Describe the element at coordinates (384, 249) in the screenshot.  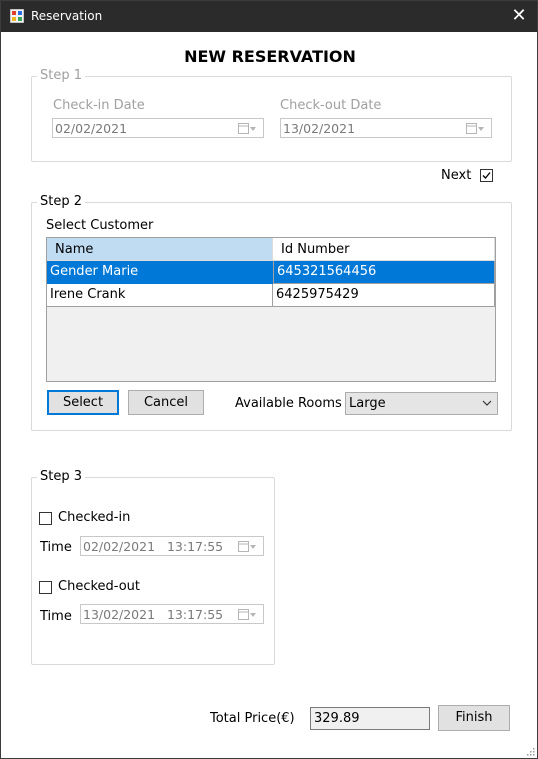
I see `column-header-id-number: Id Number` at that location.